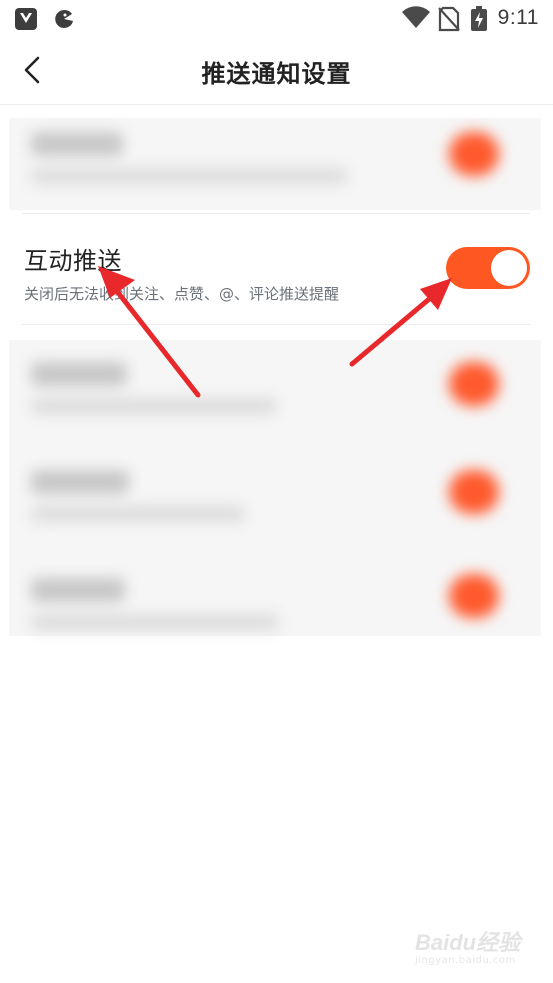  I want to click on setting-title: 互动推送, so click(73, 261).